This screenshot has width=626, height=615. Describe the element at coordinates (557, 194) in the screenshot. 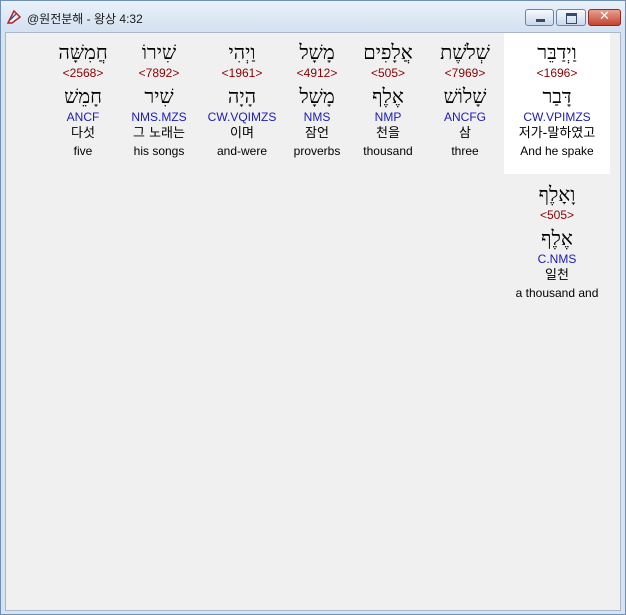

I see `hebrew-word: וָאָלֶף` at that location.